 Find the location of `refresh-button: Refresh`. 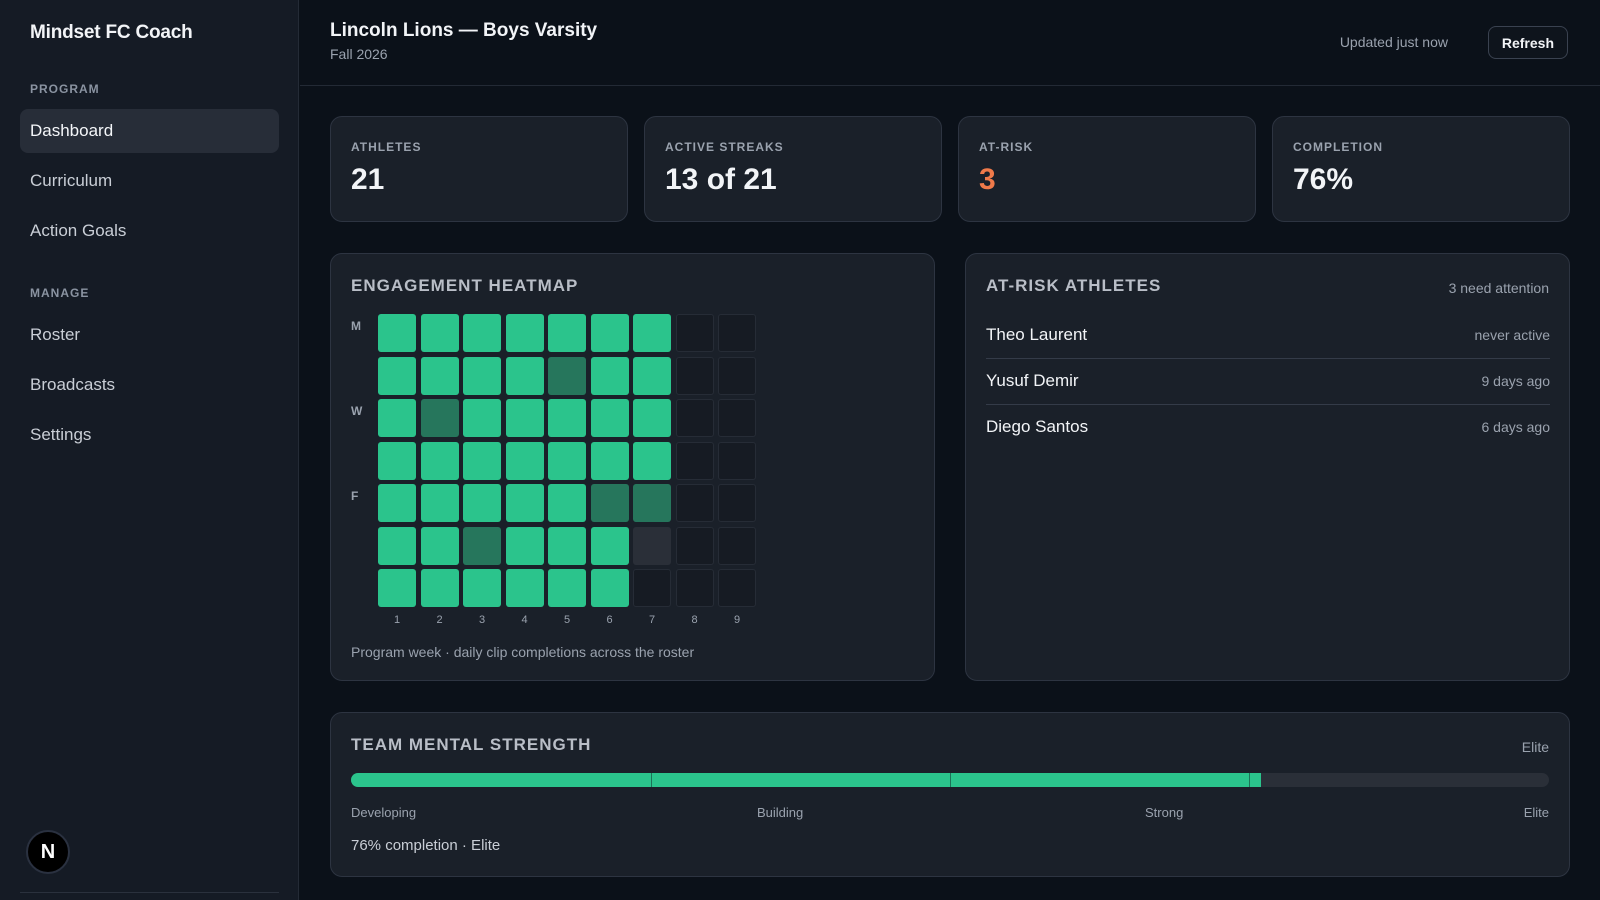

refresh-button: Refresh is located at coordinates (1527, 42).